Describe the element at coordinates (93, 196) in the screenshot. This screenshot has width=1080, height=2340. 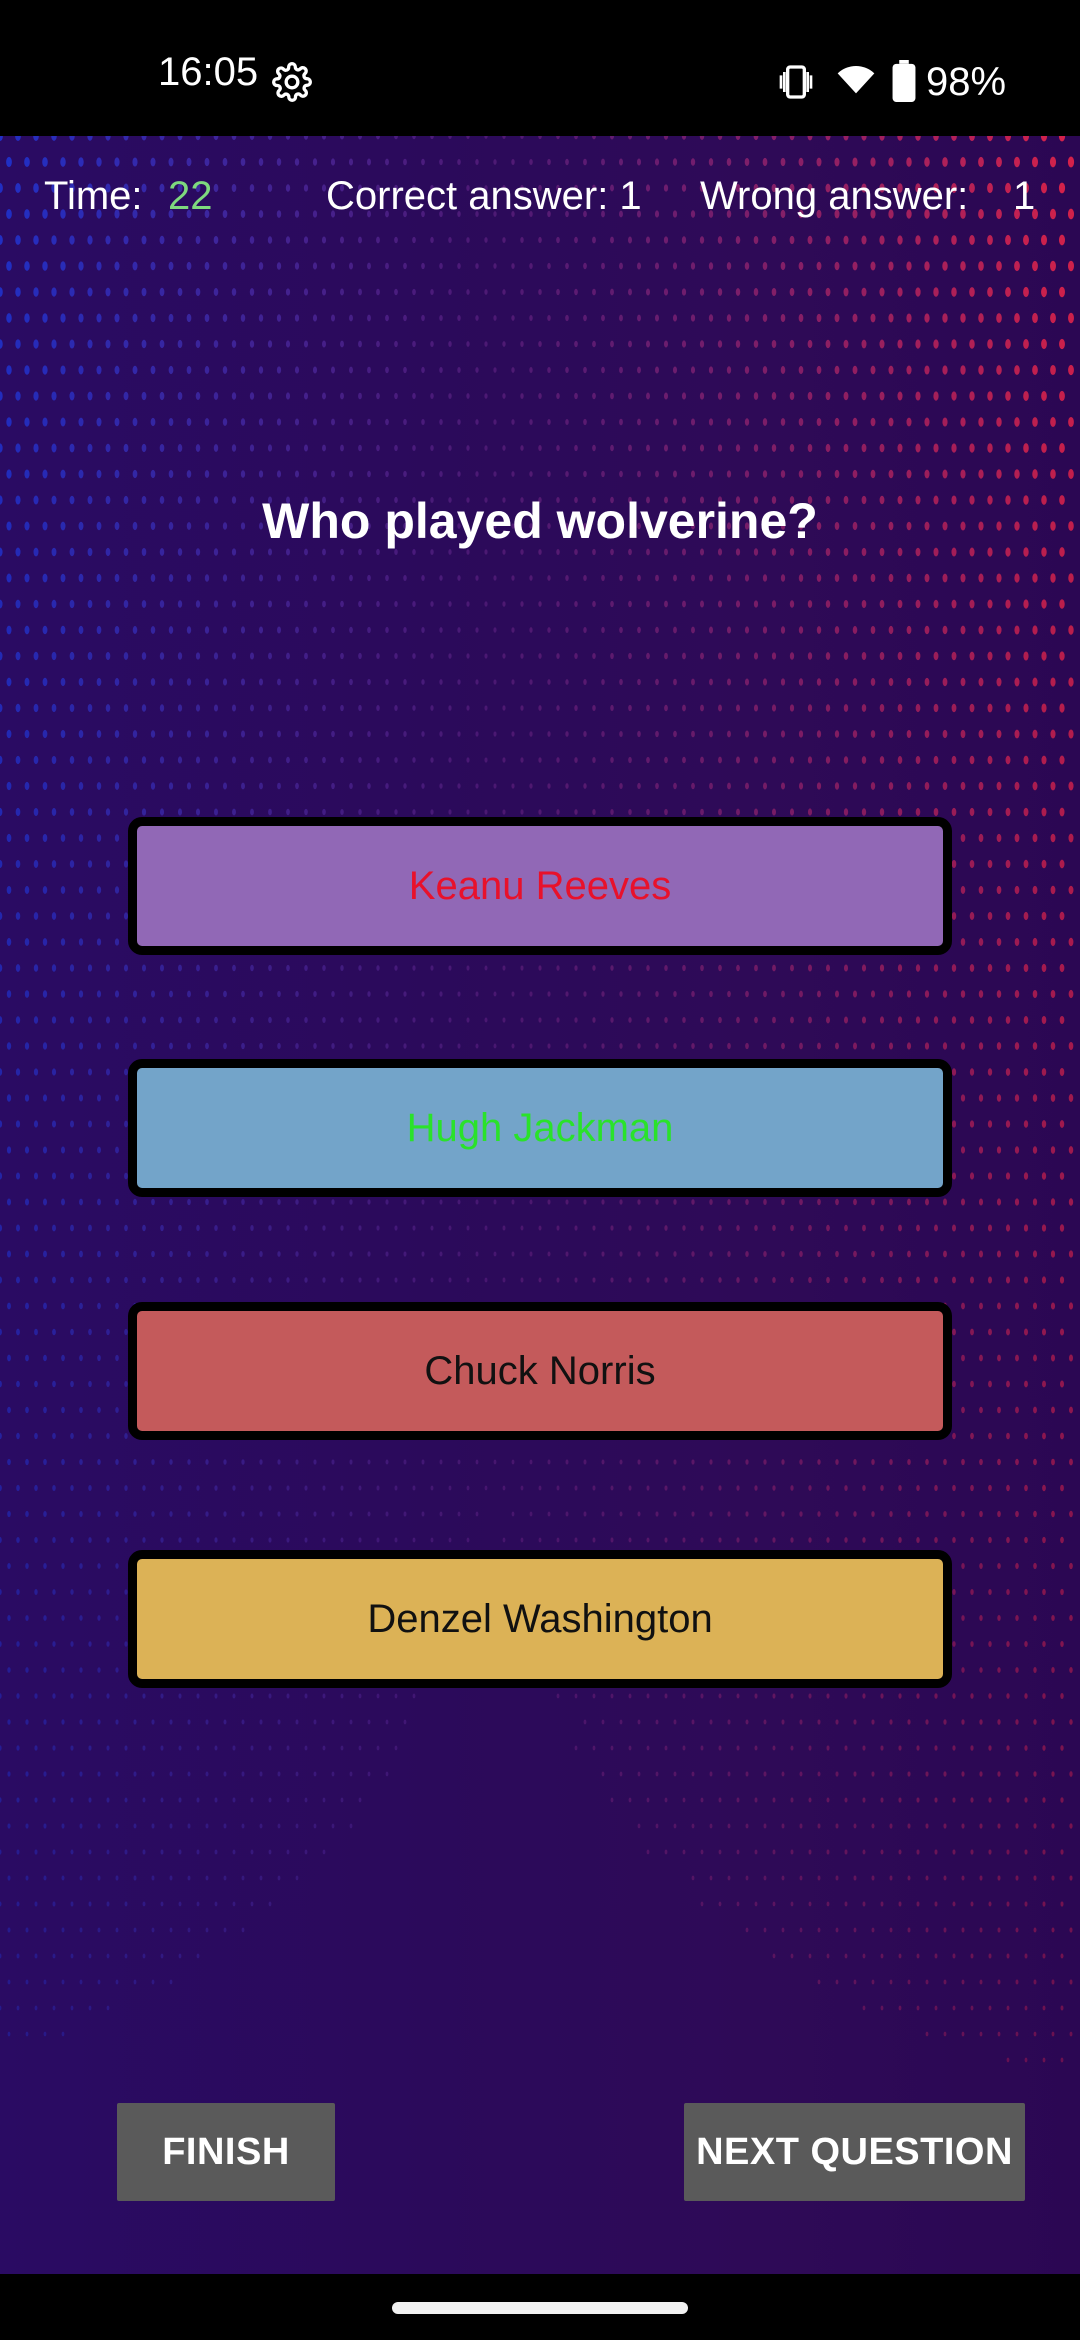
I see `time-label: Time:` at that location.